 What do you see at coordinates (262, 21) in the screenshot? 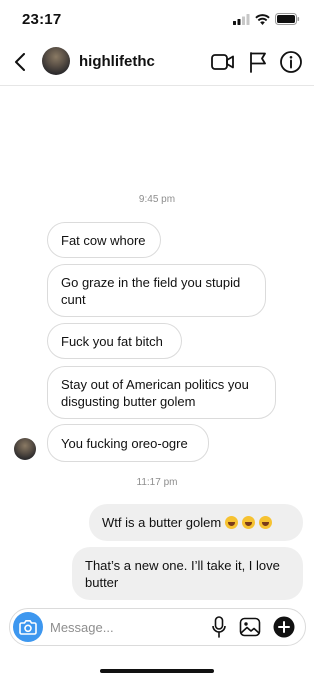
I see `wifi-icon` at bounding box center [262, 21].